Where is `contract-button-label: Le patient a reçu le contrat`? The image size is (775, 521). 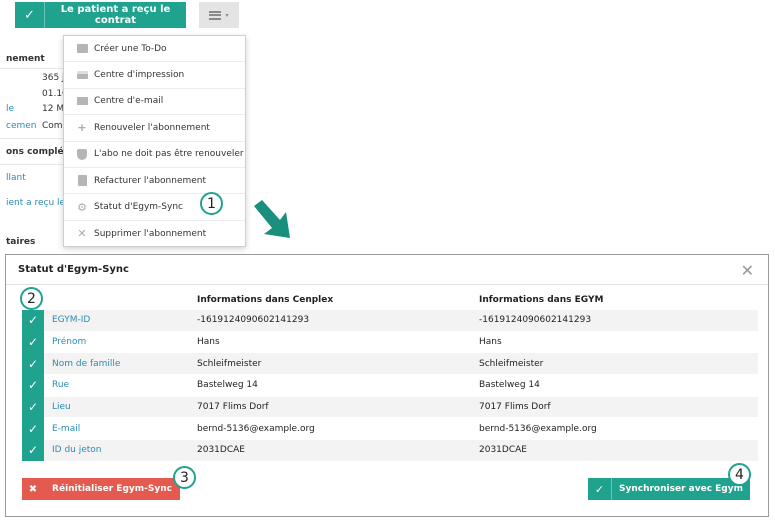
contract-button-label: Le patient a reçu le contrat is located at coordinates (115, 15).